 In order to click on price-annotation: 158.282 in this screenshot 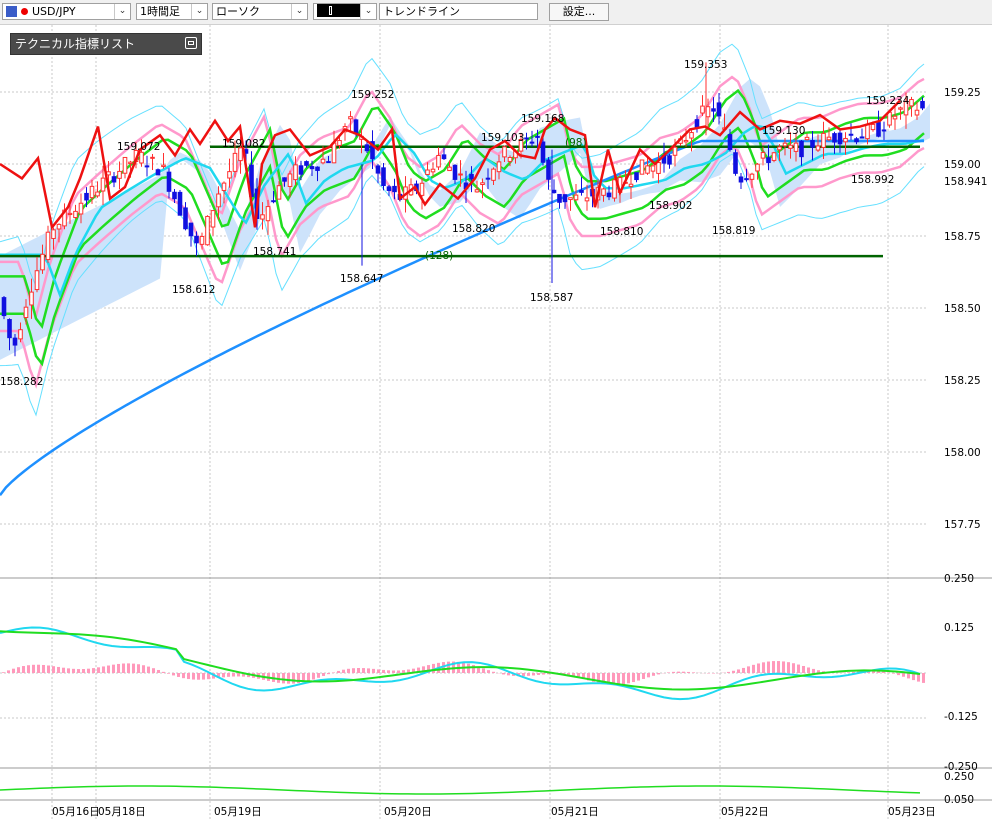, I will do `click(21, 382)`.